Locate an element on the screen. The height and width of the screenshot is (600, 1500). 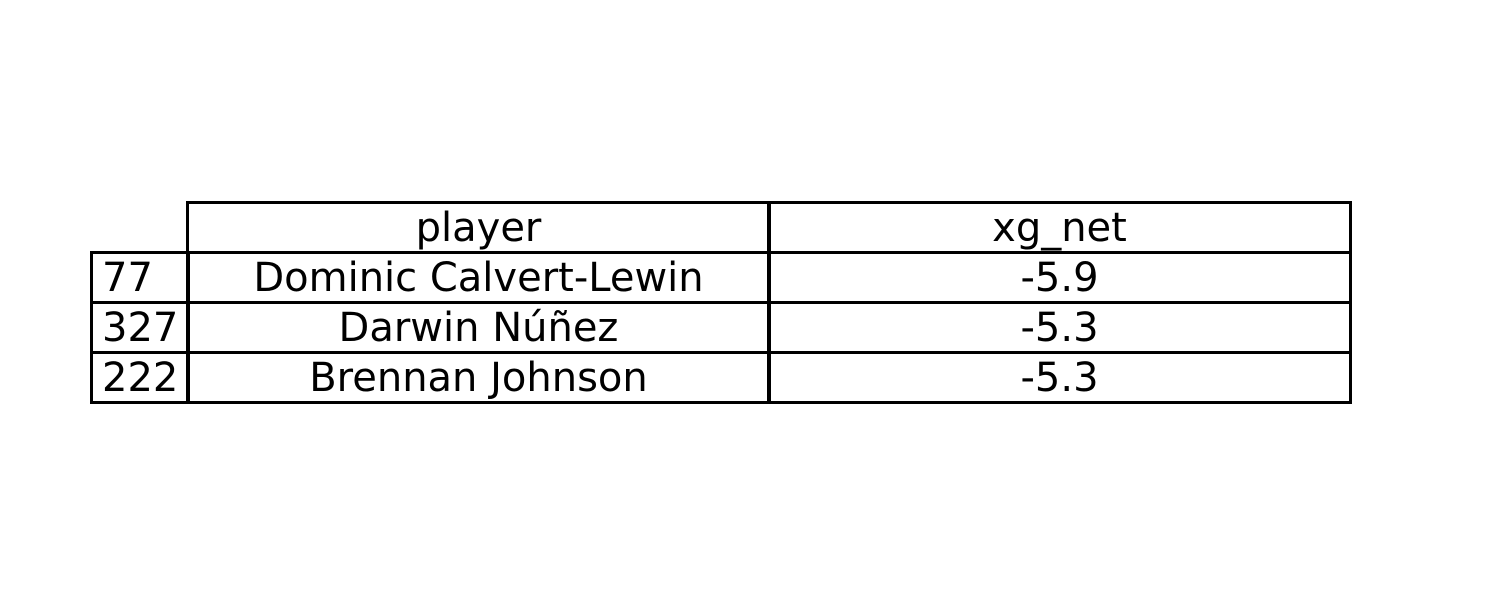
row-index-cell: 327 is located at coordinates (140, 327).